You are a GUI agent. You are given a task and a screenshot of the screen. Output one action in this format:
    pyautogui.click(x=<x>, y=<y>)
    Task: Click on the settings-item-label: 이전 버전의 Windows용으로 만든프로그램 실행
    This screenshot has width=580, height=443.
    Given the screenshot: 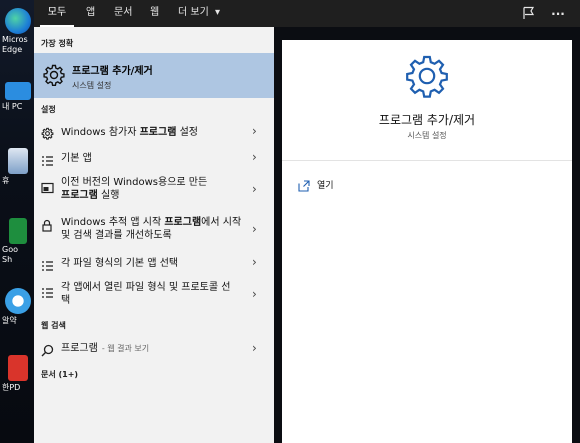 What is the action you would take?
    pyautogui.click(x=156, y=189)
    